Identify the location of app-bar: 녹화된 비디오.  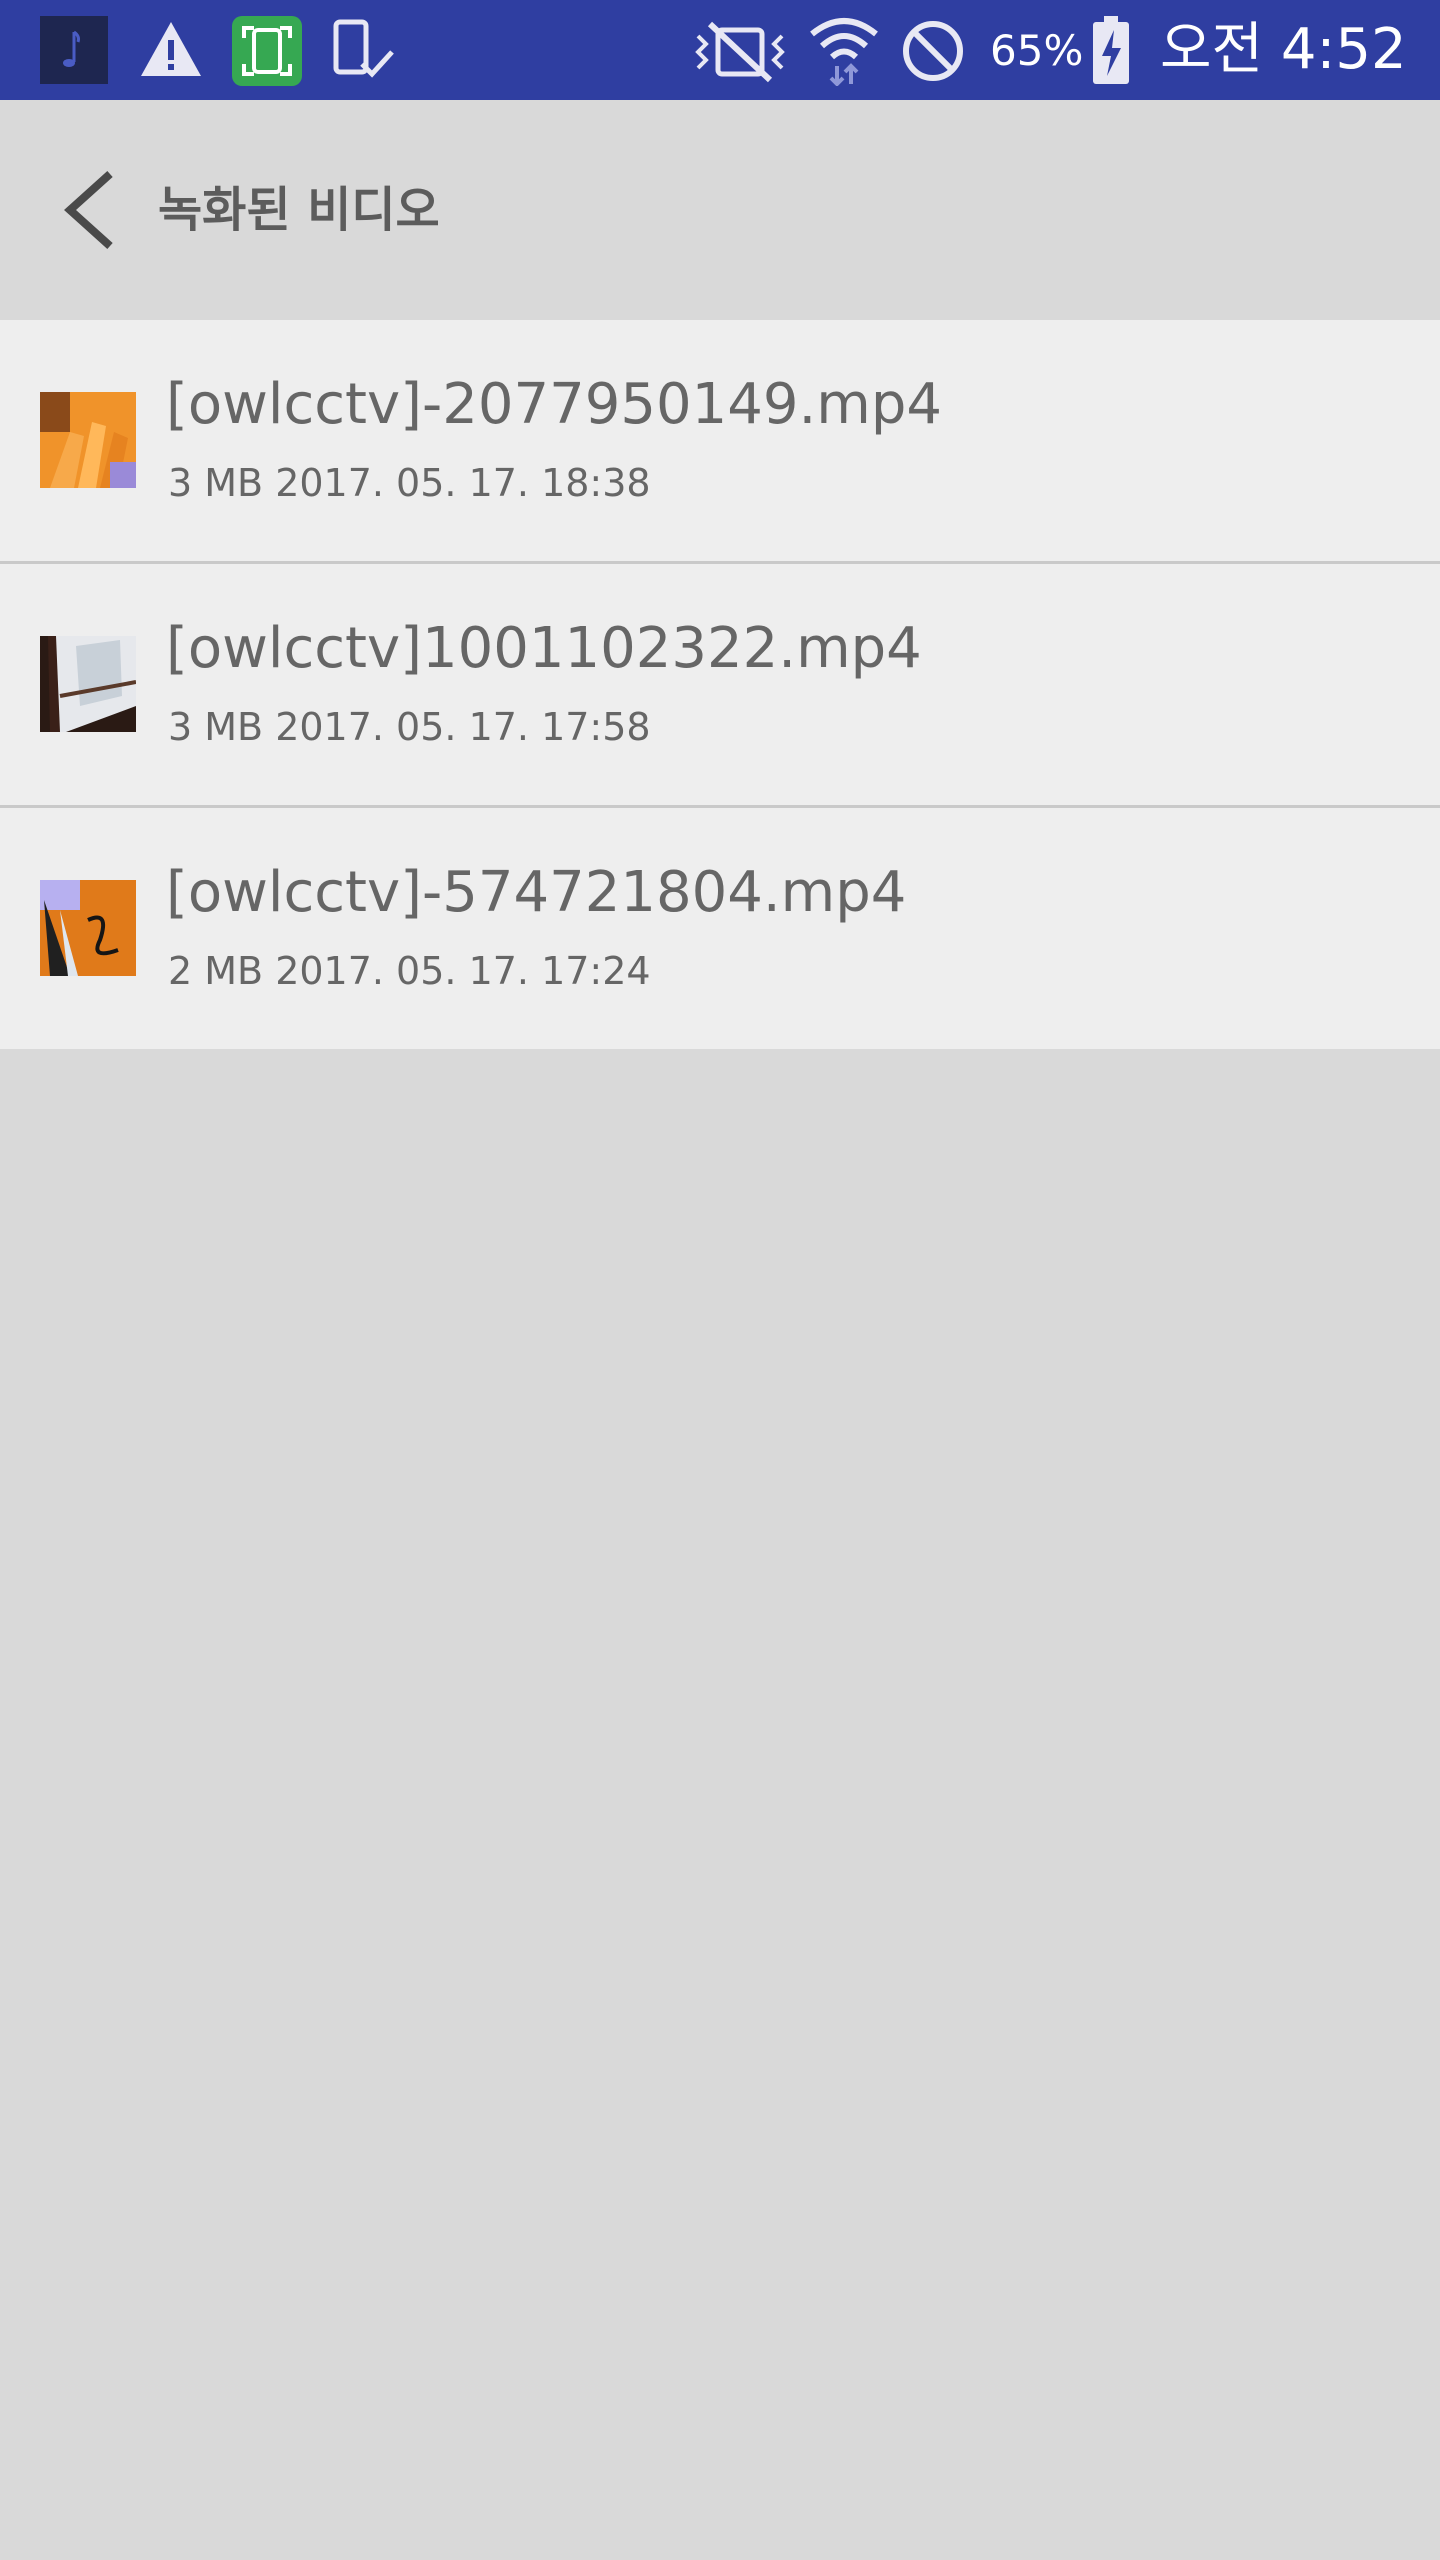
(720, 210).